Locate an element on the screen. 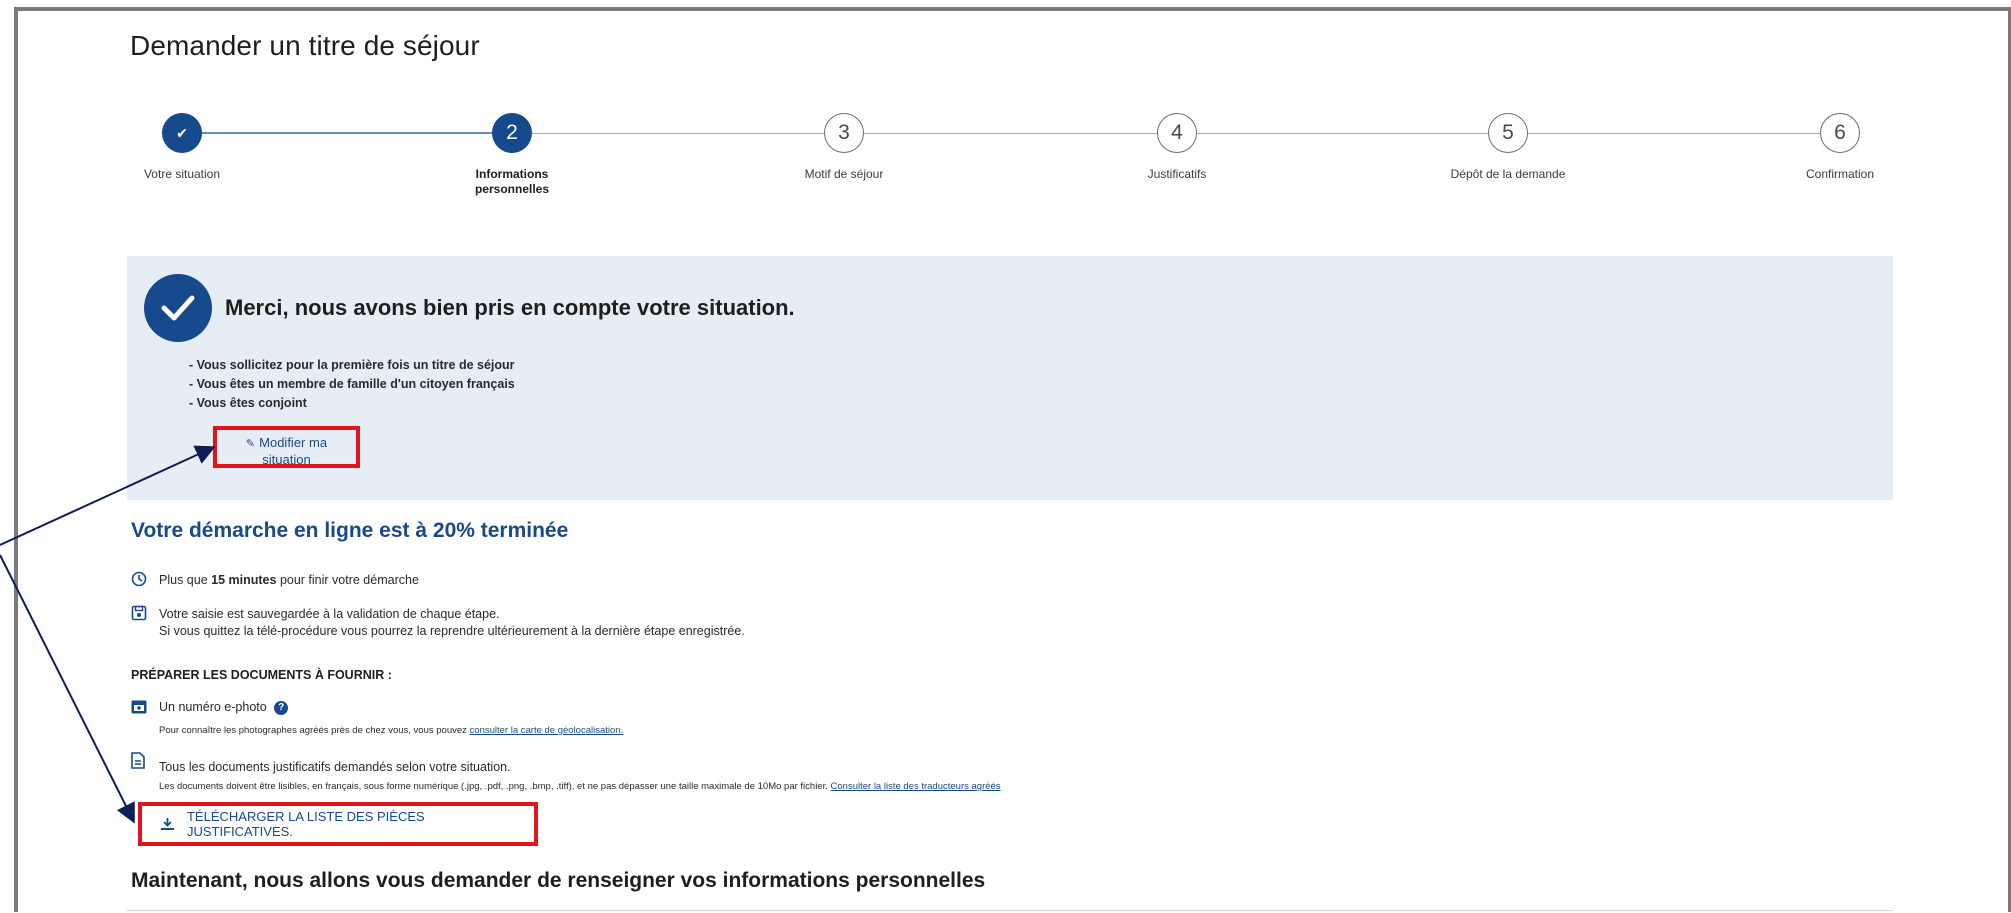  step-3-label: Motif de séjour is located at coordinates (844, 174).